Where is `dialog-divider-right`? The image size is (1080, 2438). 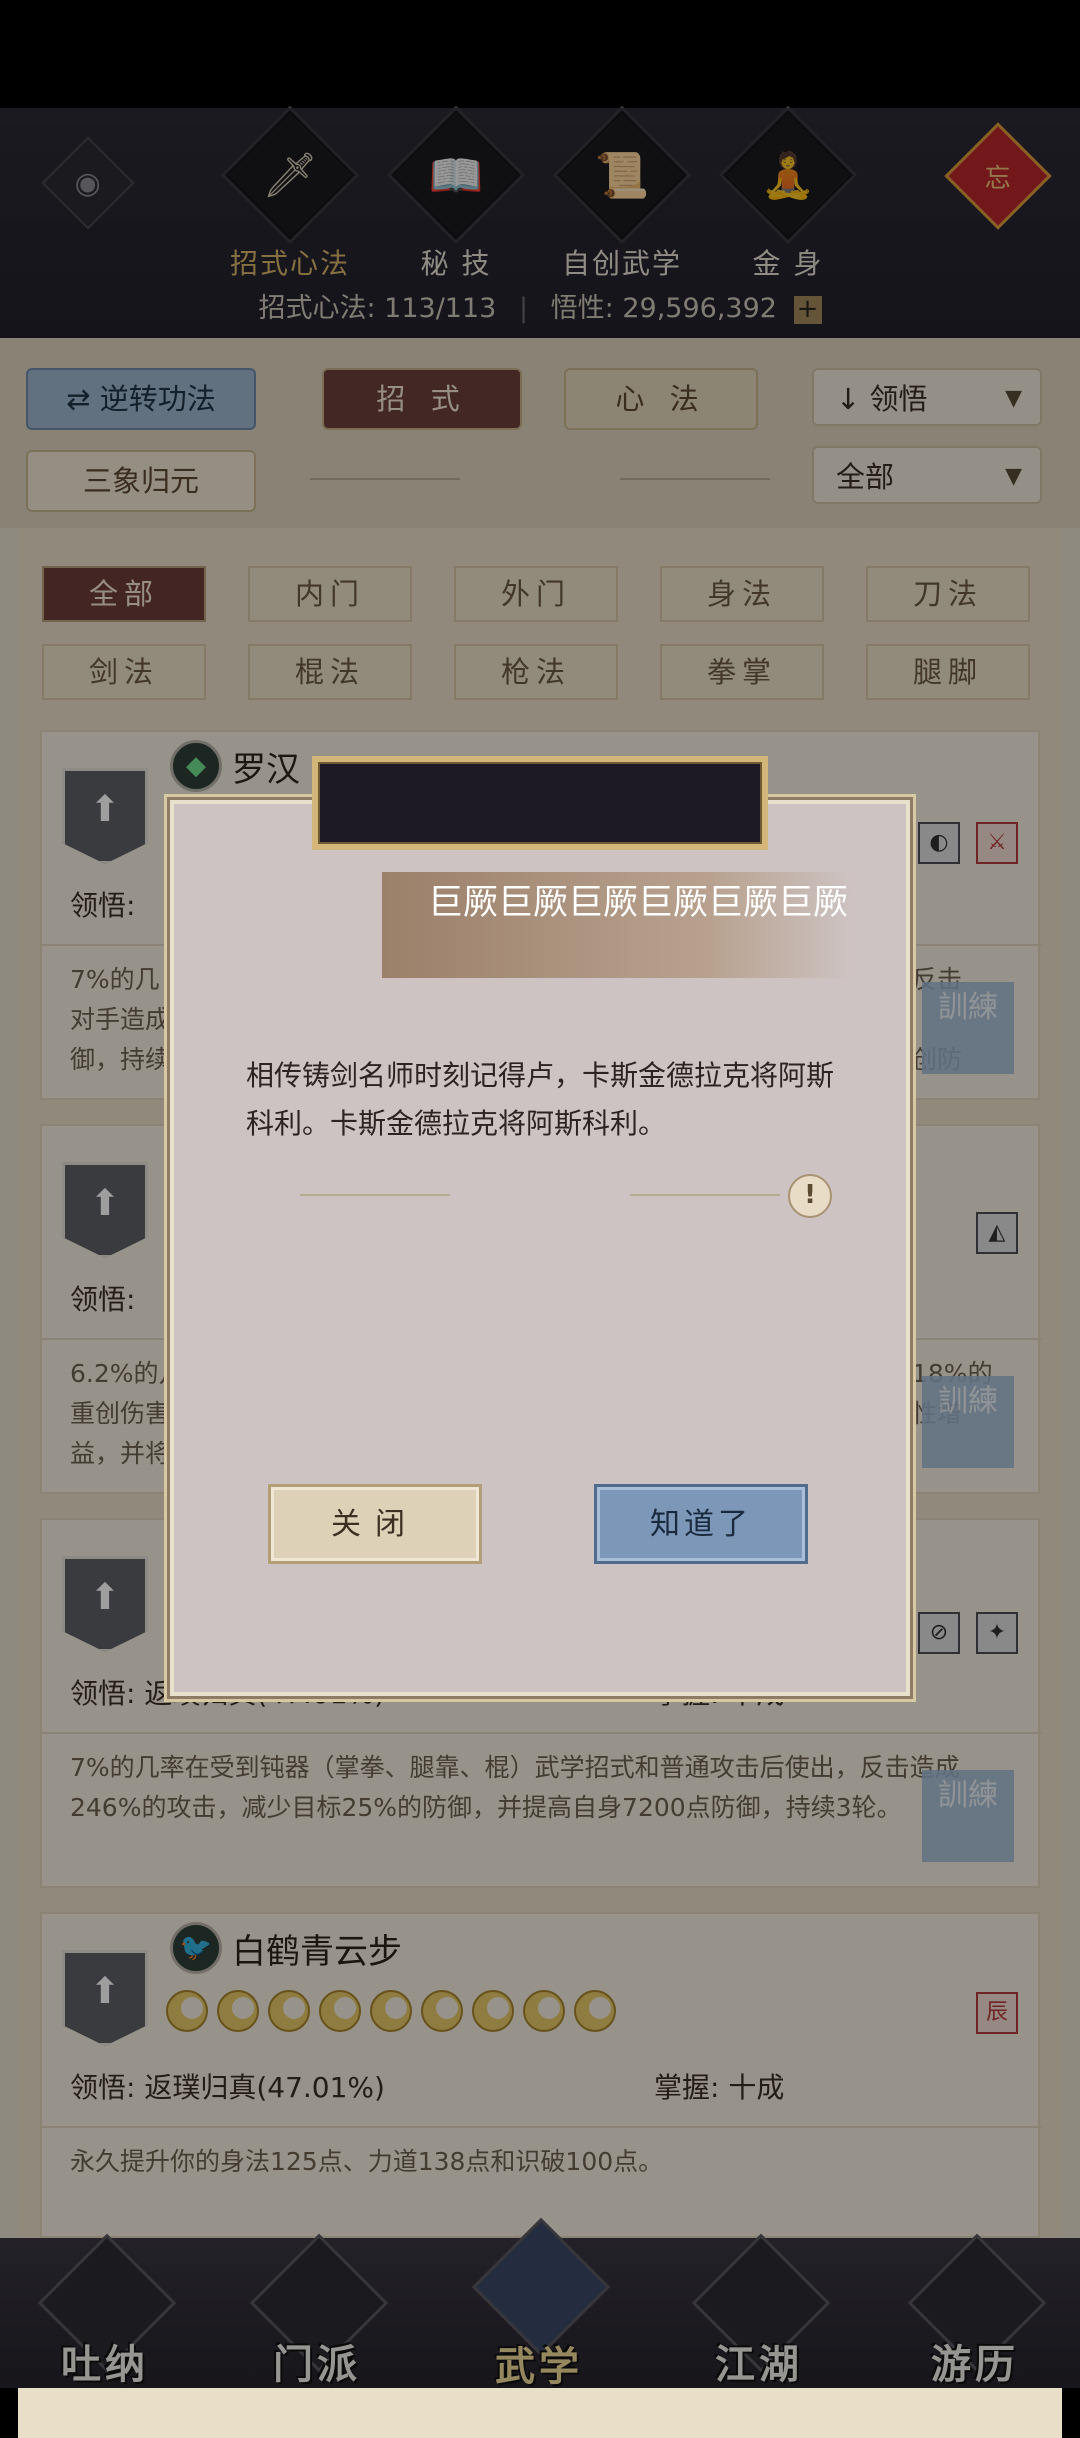 dialog-divider-right is located at coordinates (705, 1195).